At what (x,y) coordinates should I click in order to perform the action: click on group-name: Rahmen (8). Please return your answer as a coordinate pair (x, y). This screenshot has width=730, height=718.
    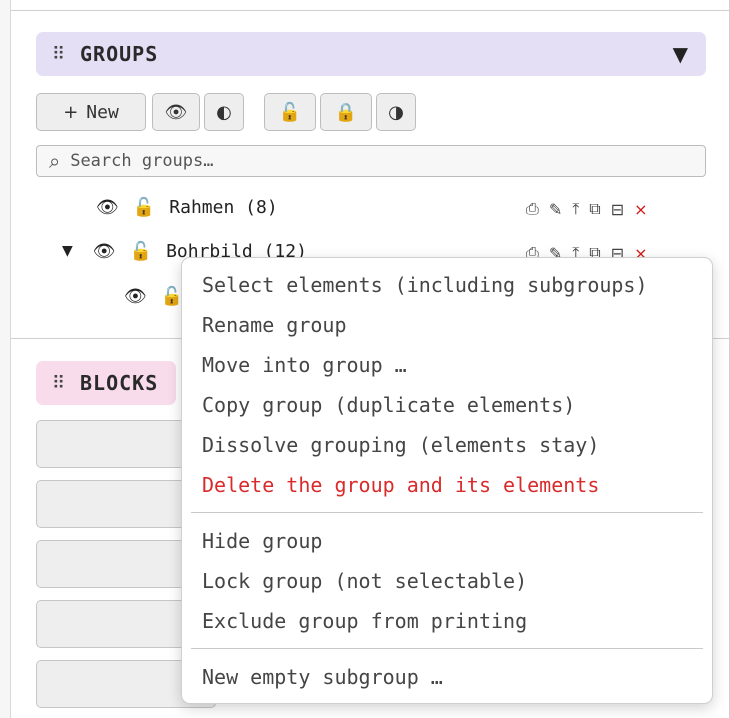
    Looking at the image, I should click on (223, 207).